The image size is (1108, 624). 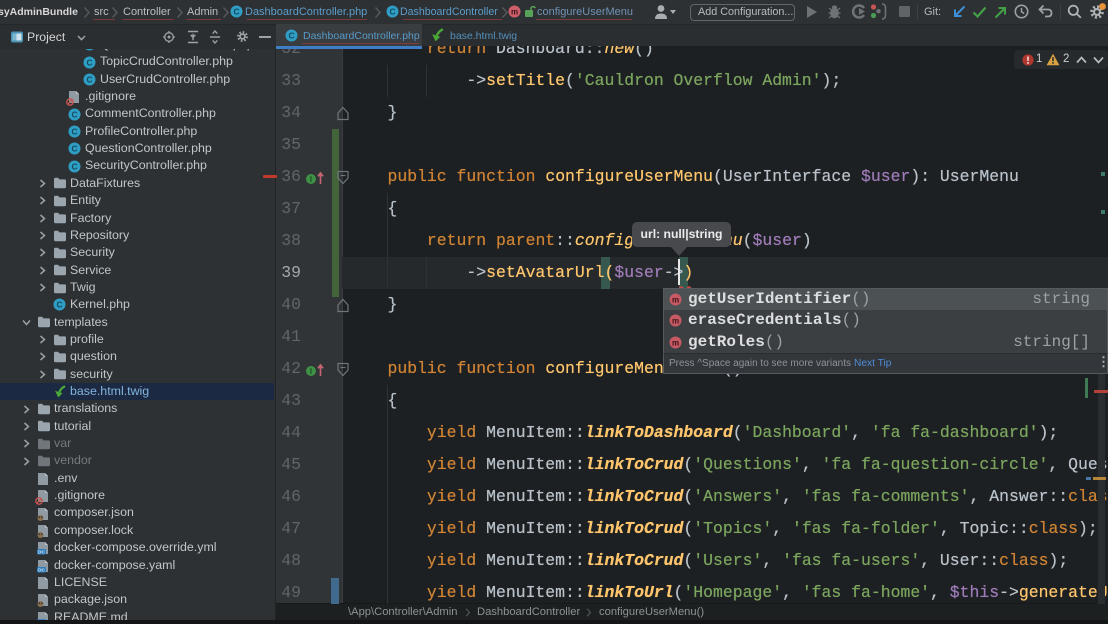 I want to click on svg-text: MD, so click(x=42, y=619).